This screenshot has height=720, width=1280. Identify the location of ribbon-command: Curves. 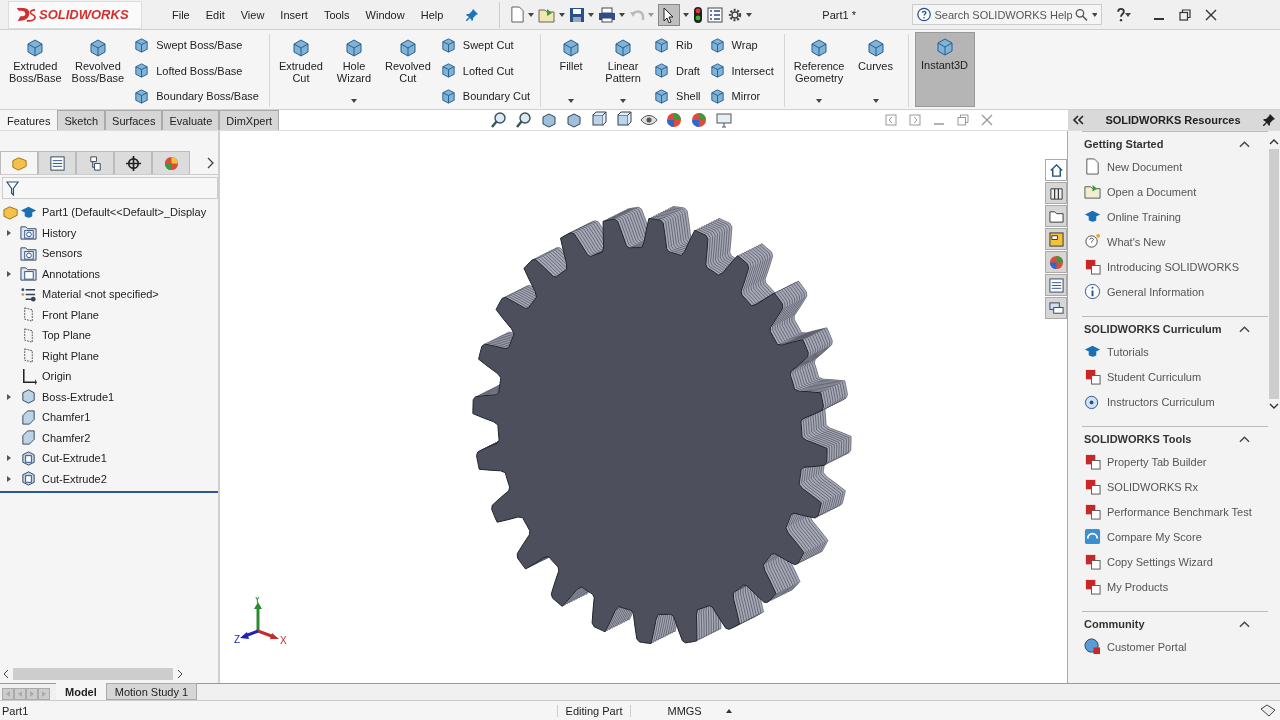
(875, 70).